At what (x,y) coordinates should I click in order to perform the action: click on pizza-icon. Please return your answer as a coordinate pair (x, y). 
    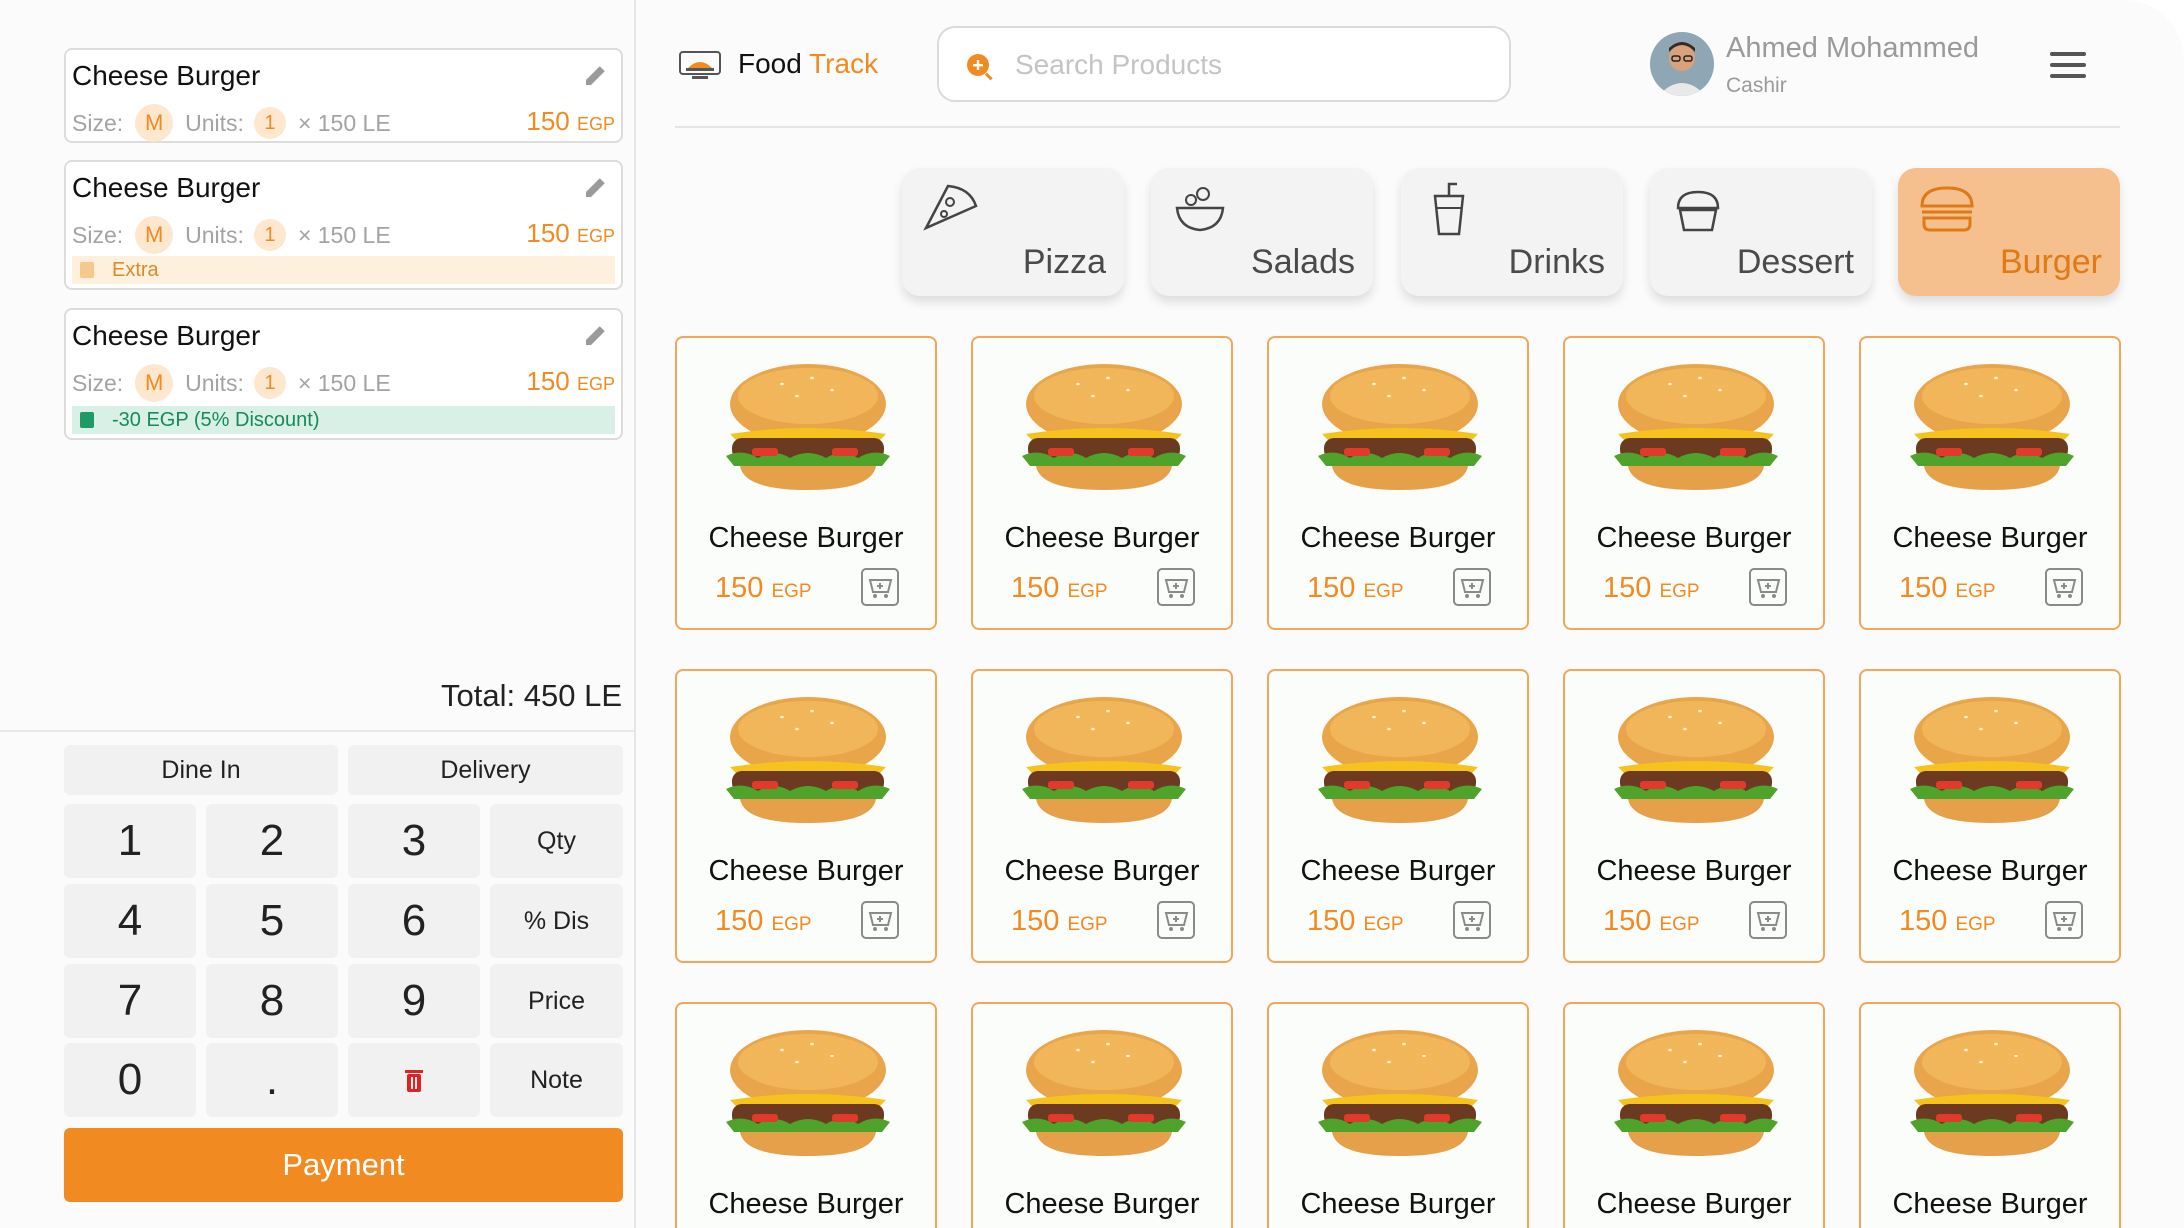
    Looking at the image, I should click on (950, 207).